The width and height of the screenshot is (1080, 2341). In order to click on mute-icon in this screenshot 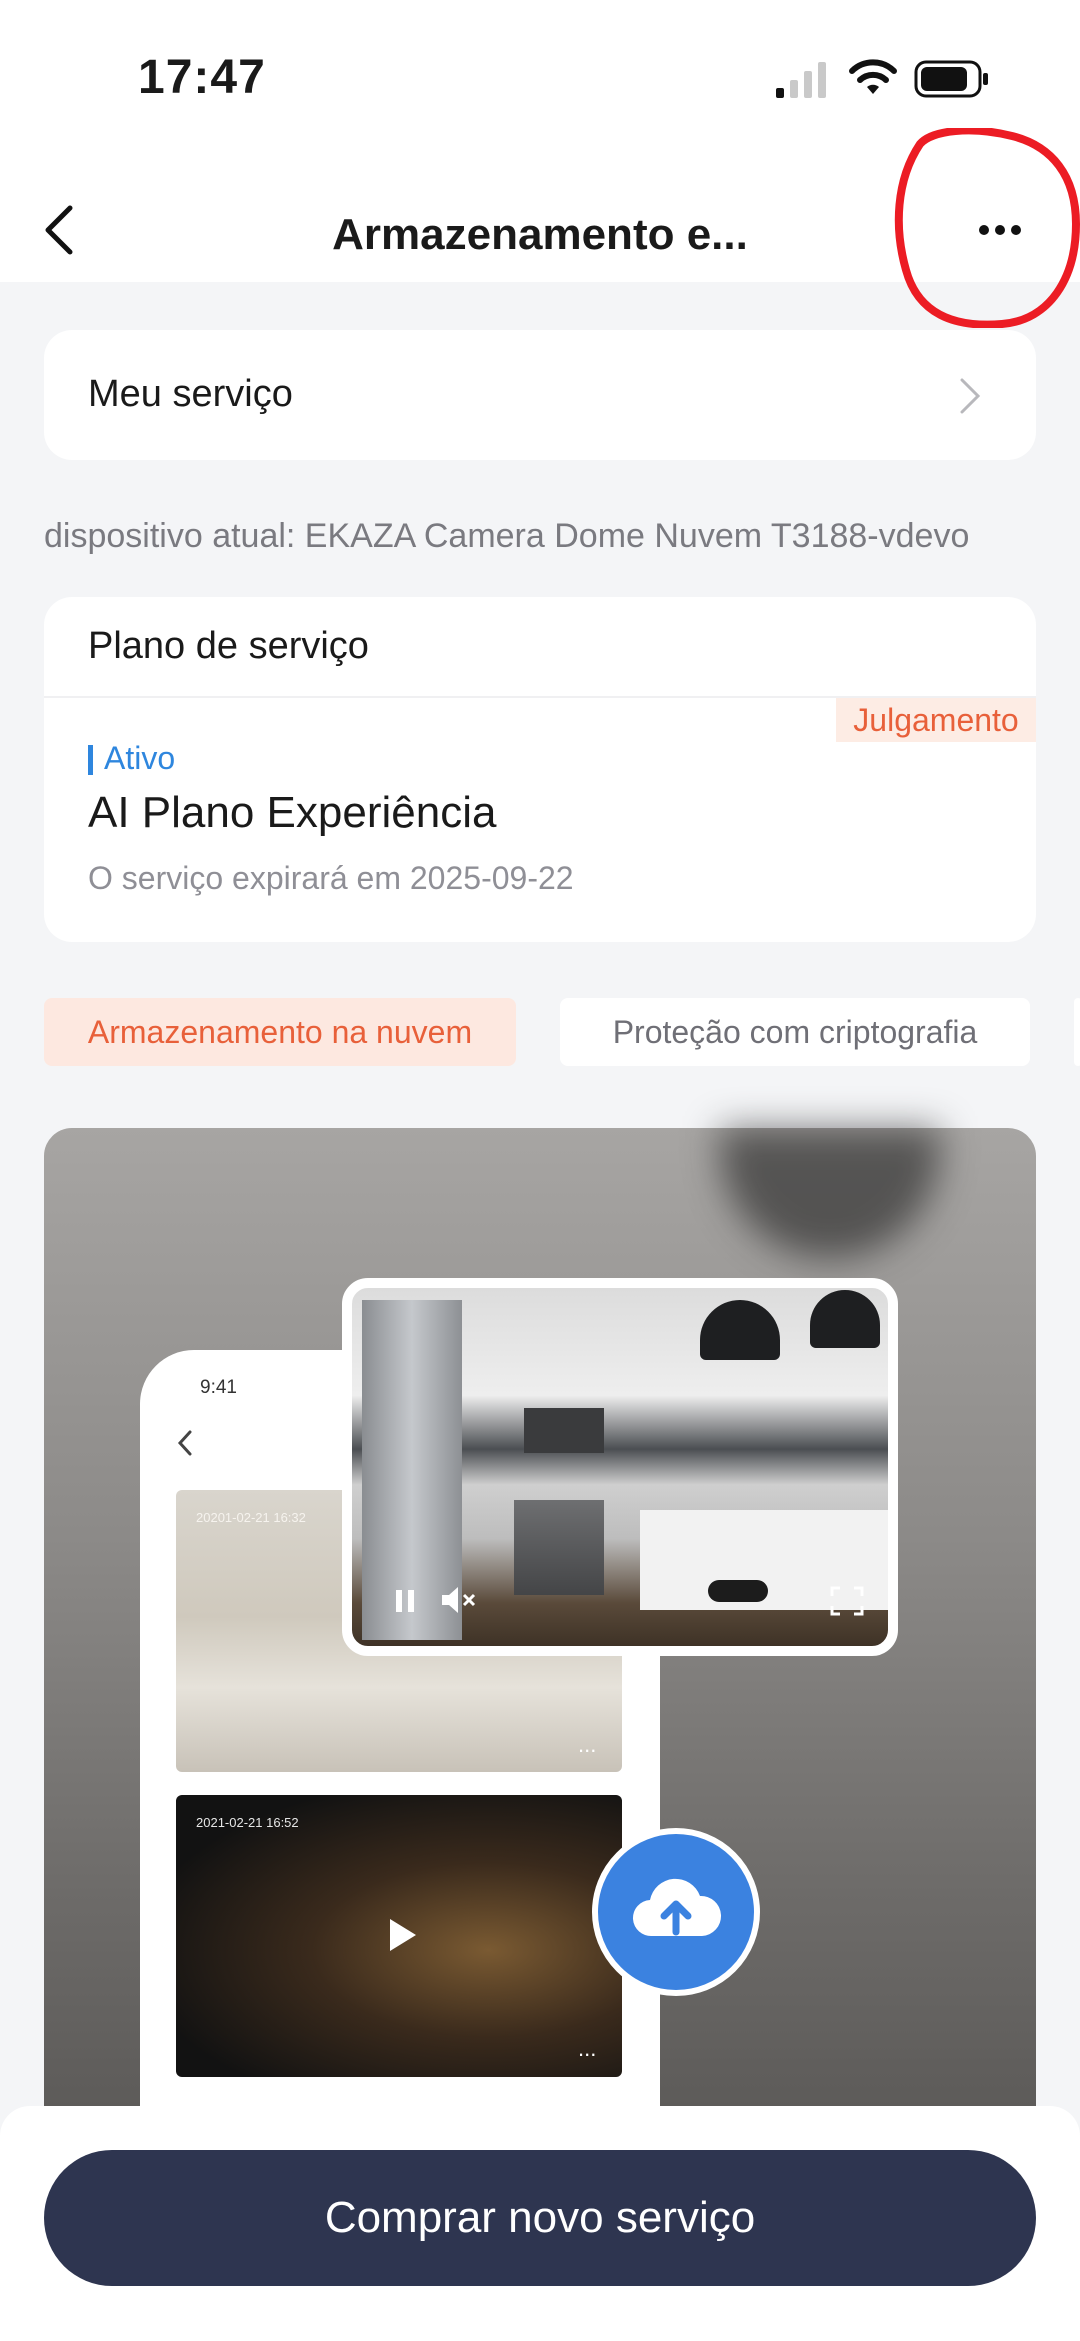, I will do `click(459, 1600)`.